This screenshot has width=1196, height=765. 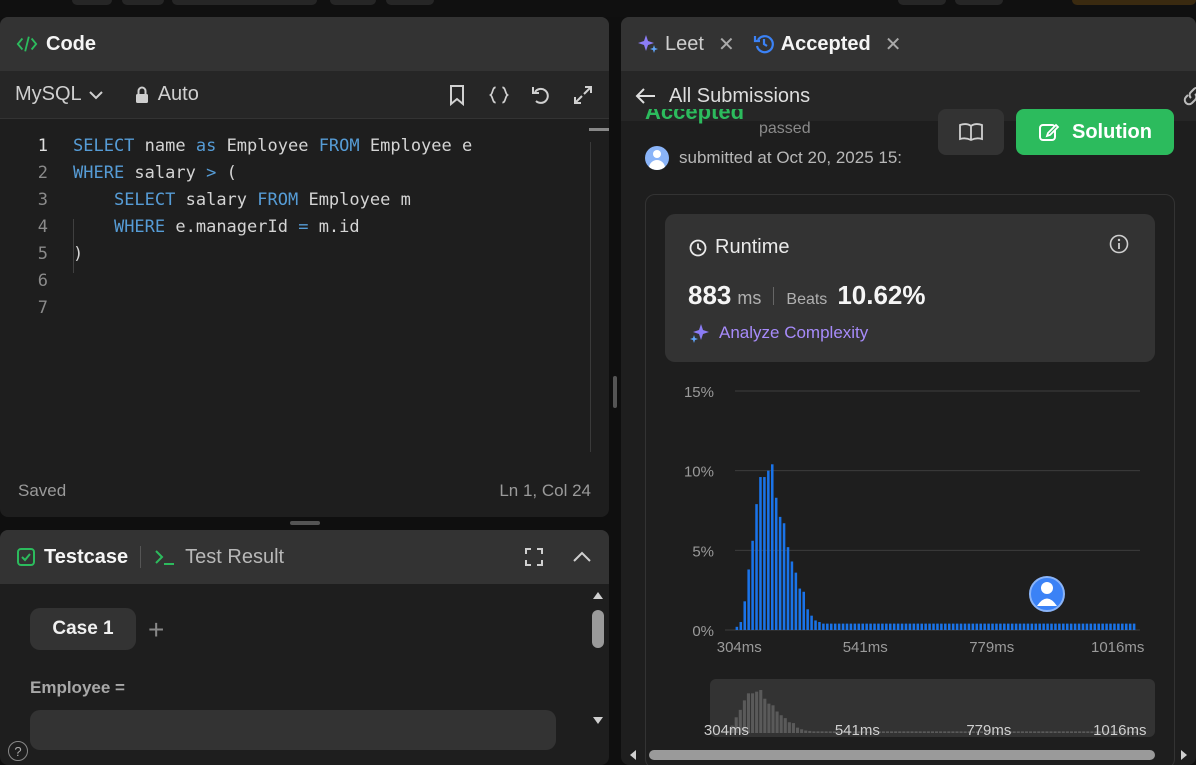 I want to click on code-line: 7, so click(x=304, y=308).